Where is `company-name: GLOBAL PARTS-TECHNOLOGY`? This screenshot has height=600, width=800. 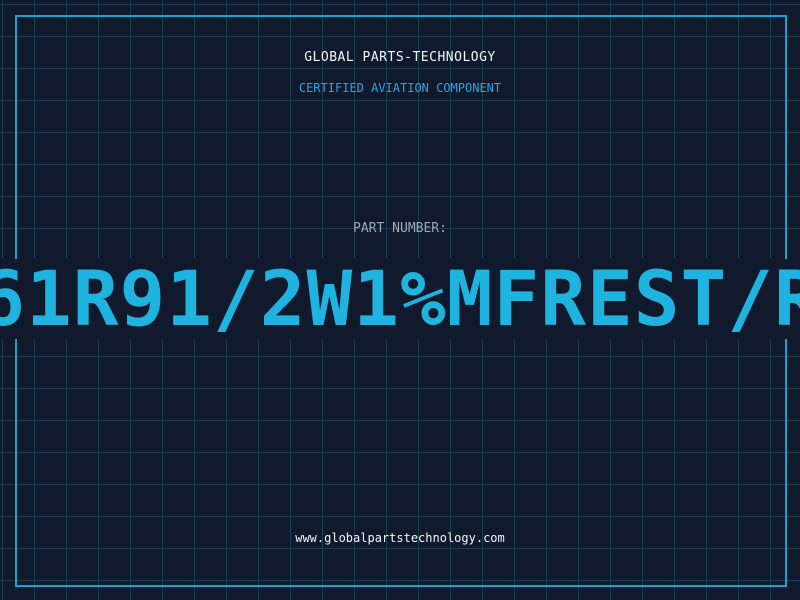 company-name: GLOBAL PARTS-TECHNOLOGY is located at coordinates (400, 57).